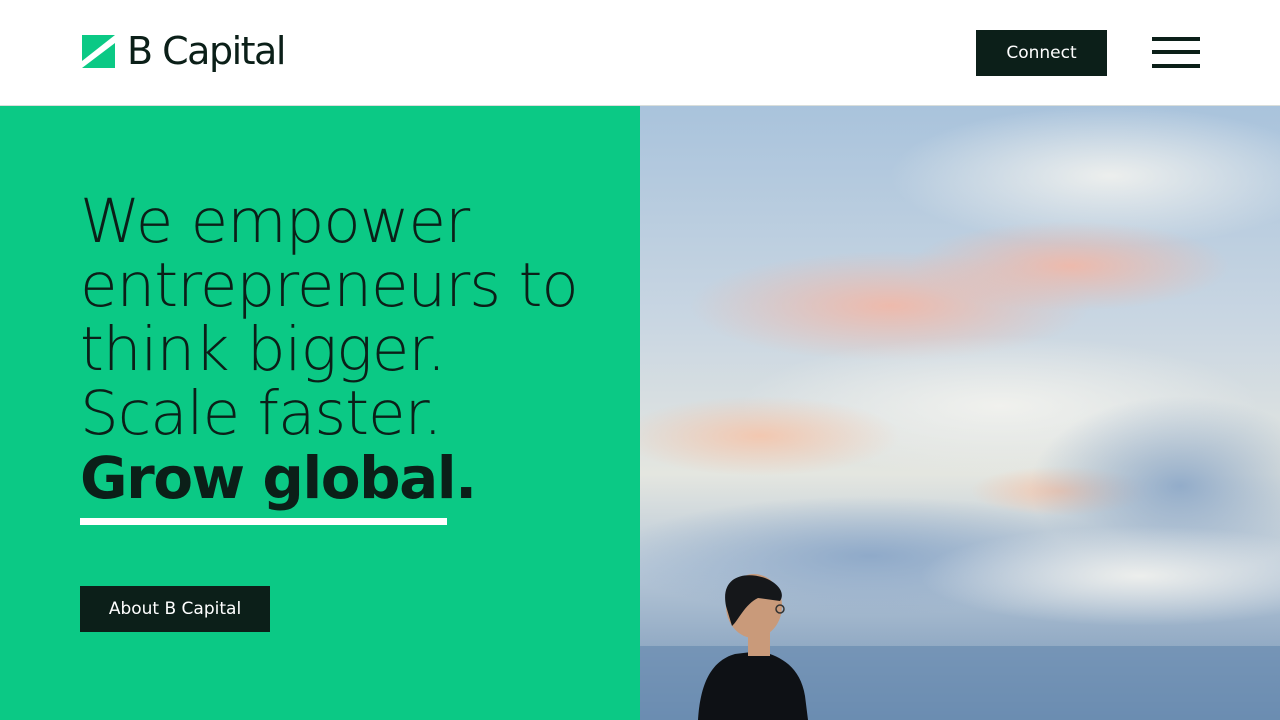 The image size is (1280, 720). I want to click on brand-name: B Capital, so click(206, 51).